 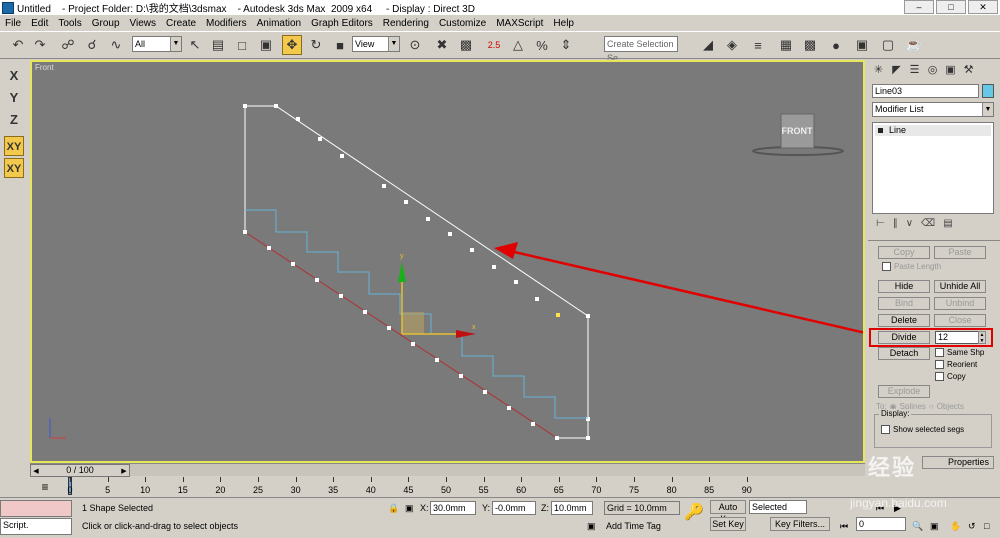 I want to click on delete-button: Delete, so click(x=904, y=320).